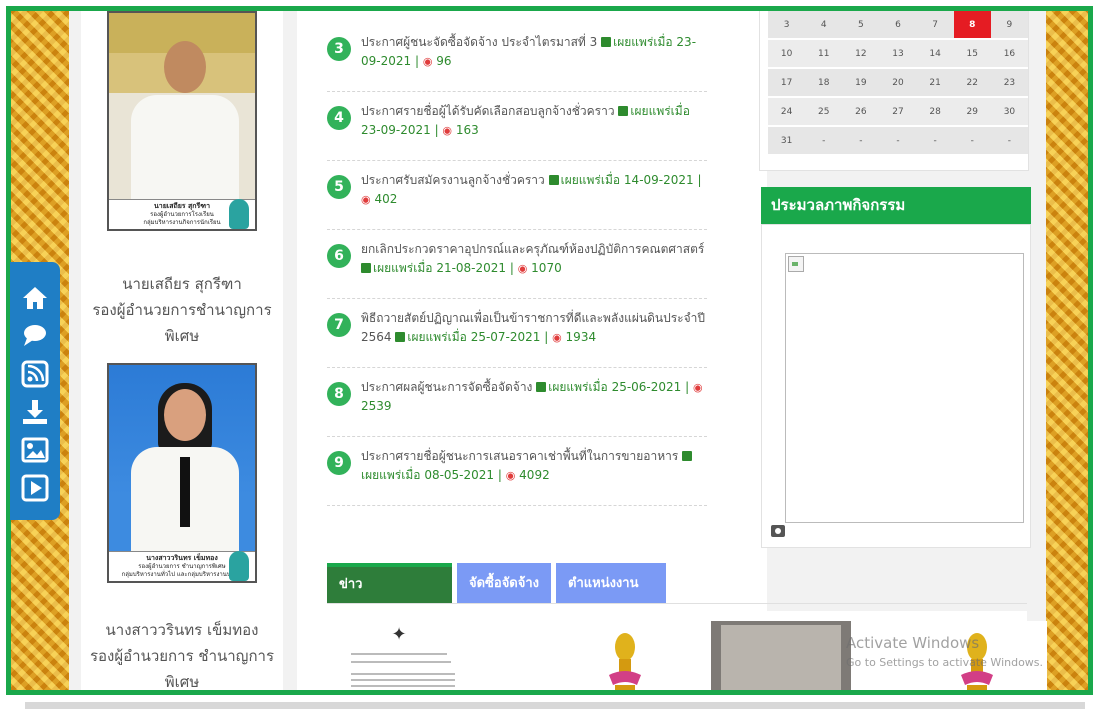  I want to click on camera-icon, so click(778, 531).